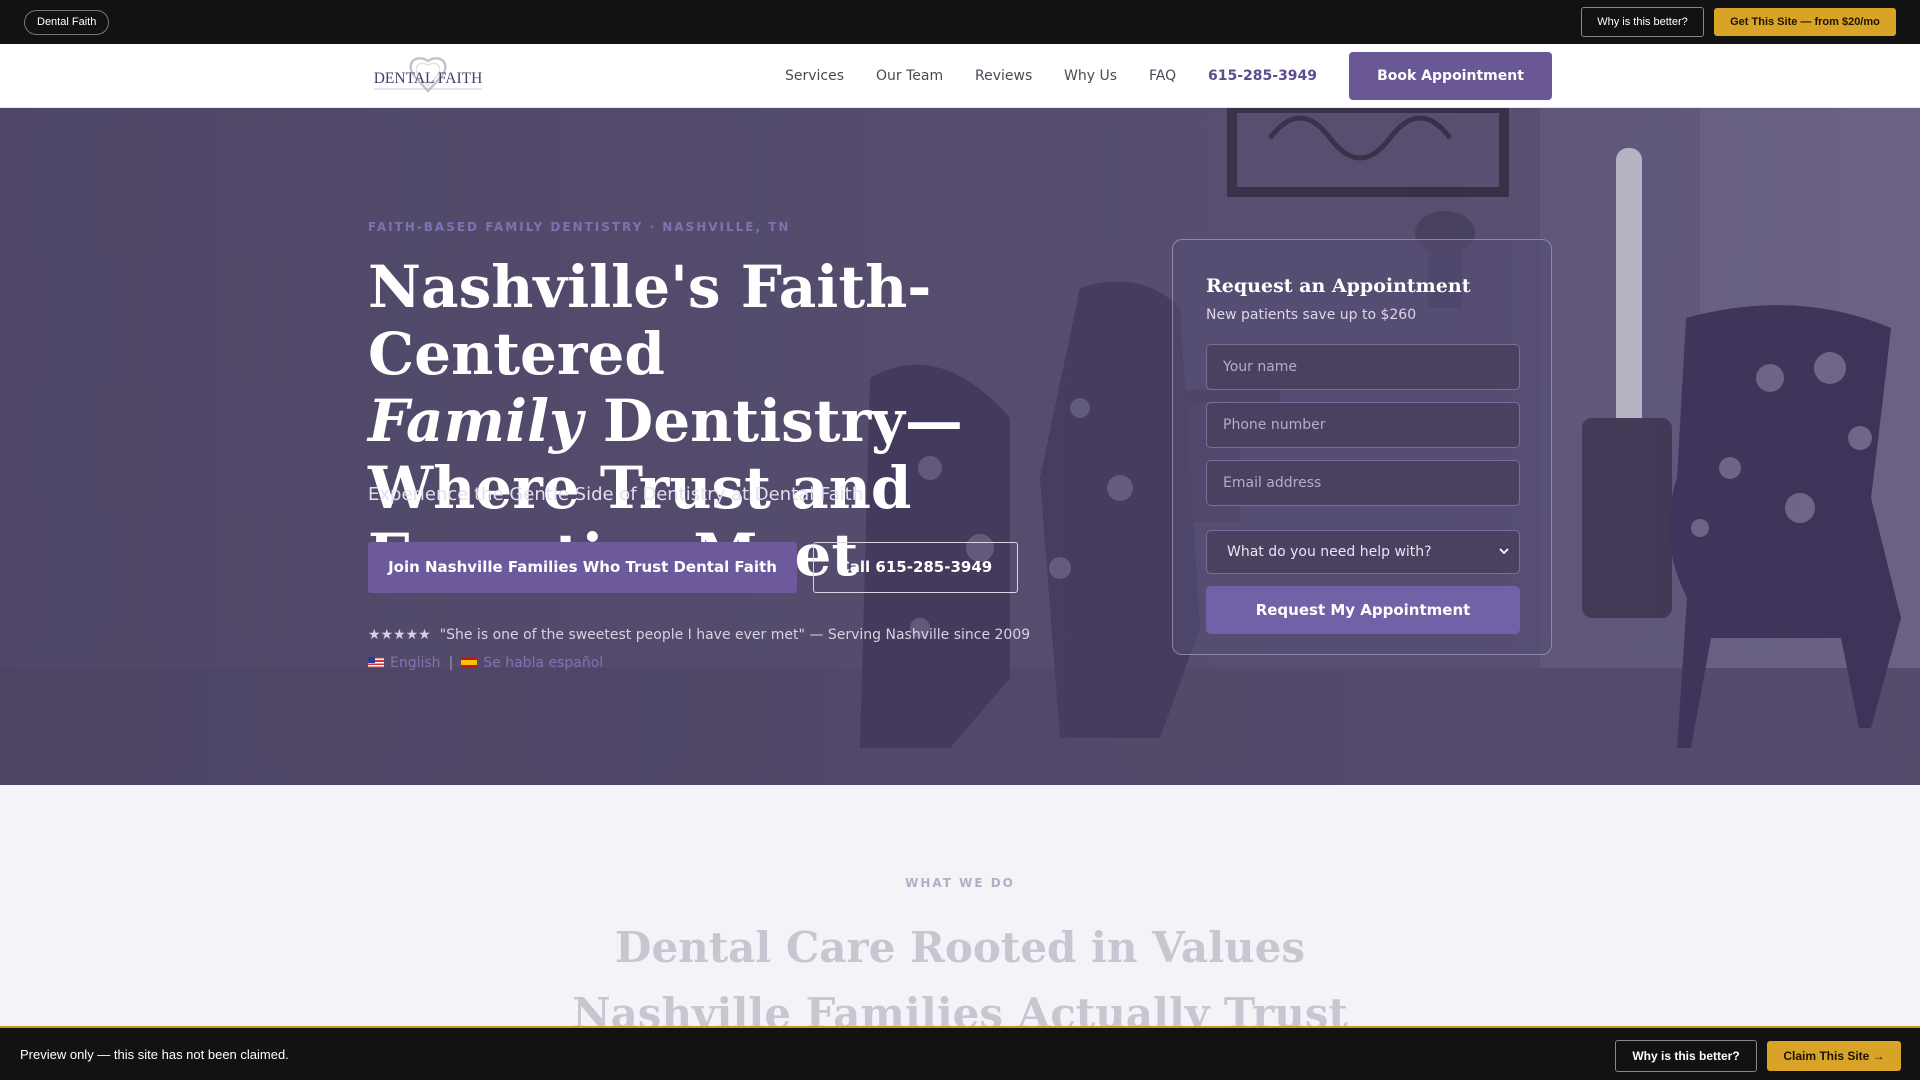  I want to click on section-eyebrow: WHAT WE DO, so click(960, 883).